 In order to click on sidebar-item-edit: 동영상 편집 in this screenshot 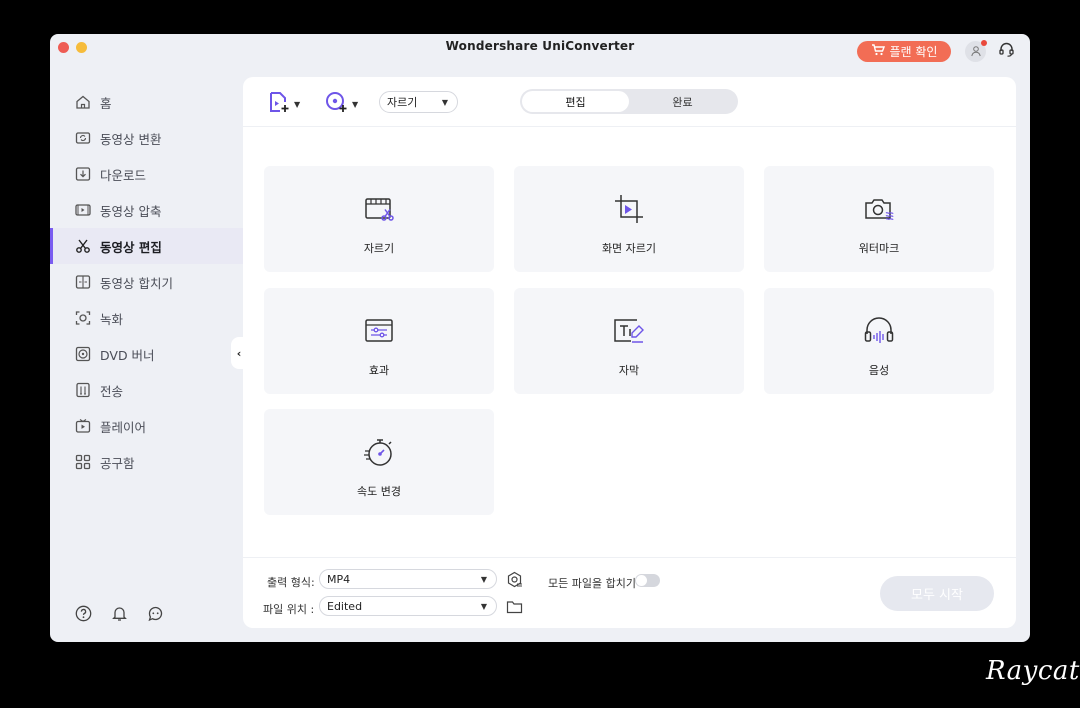, I will do `click(146, 246)`.